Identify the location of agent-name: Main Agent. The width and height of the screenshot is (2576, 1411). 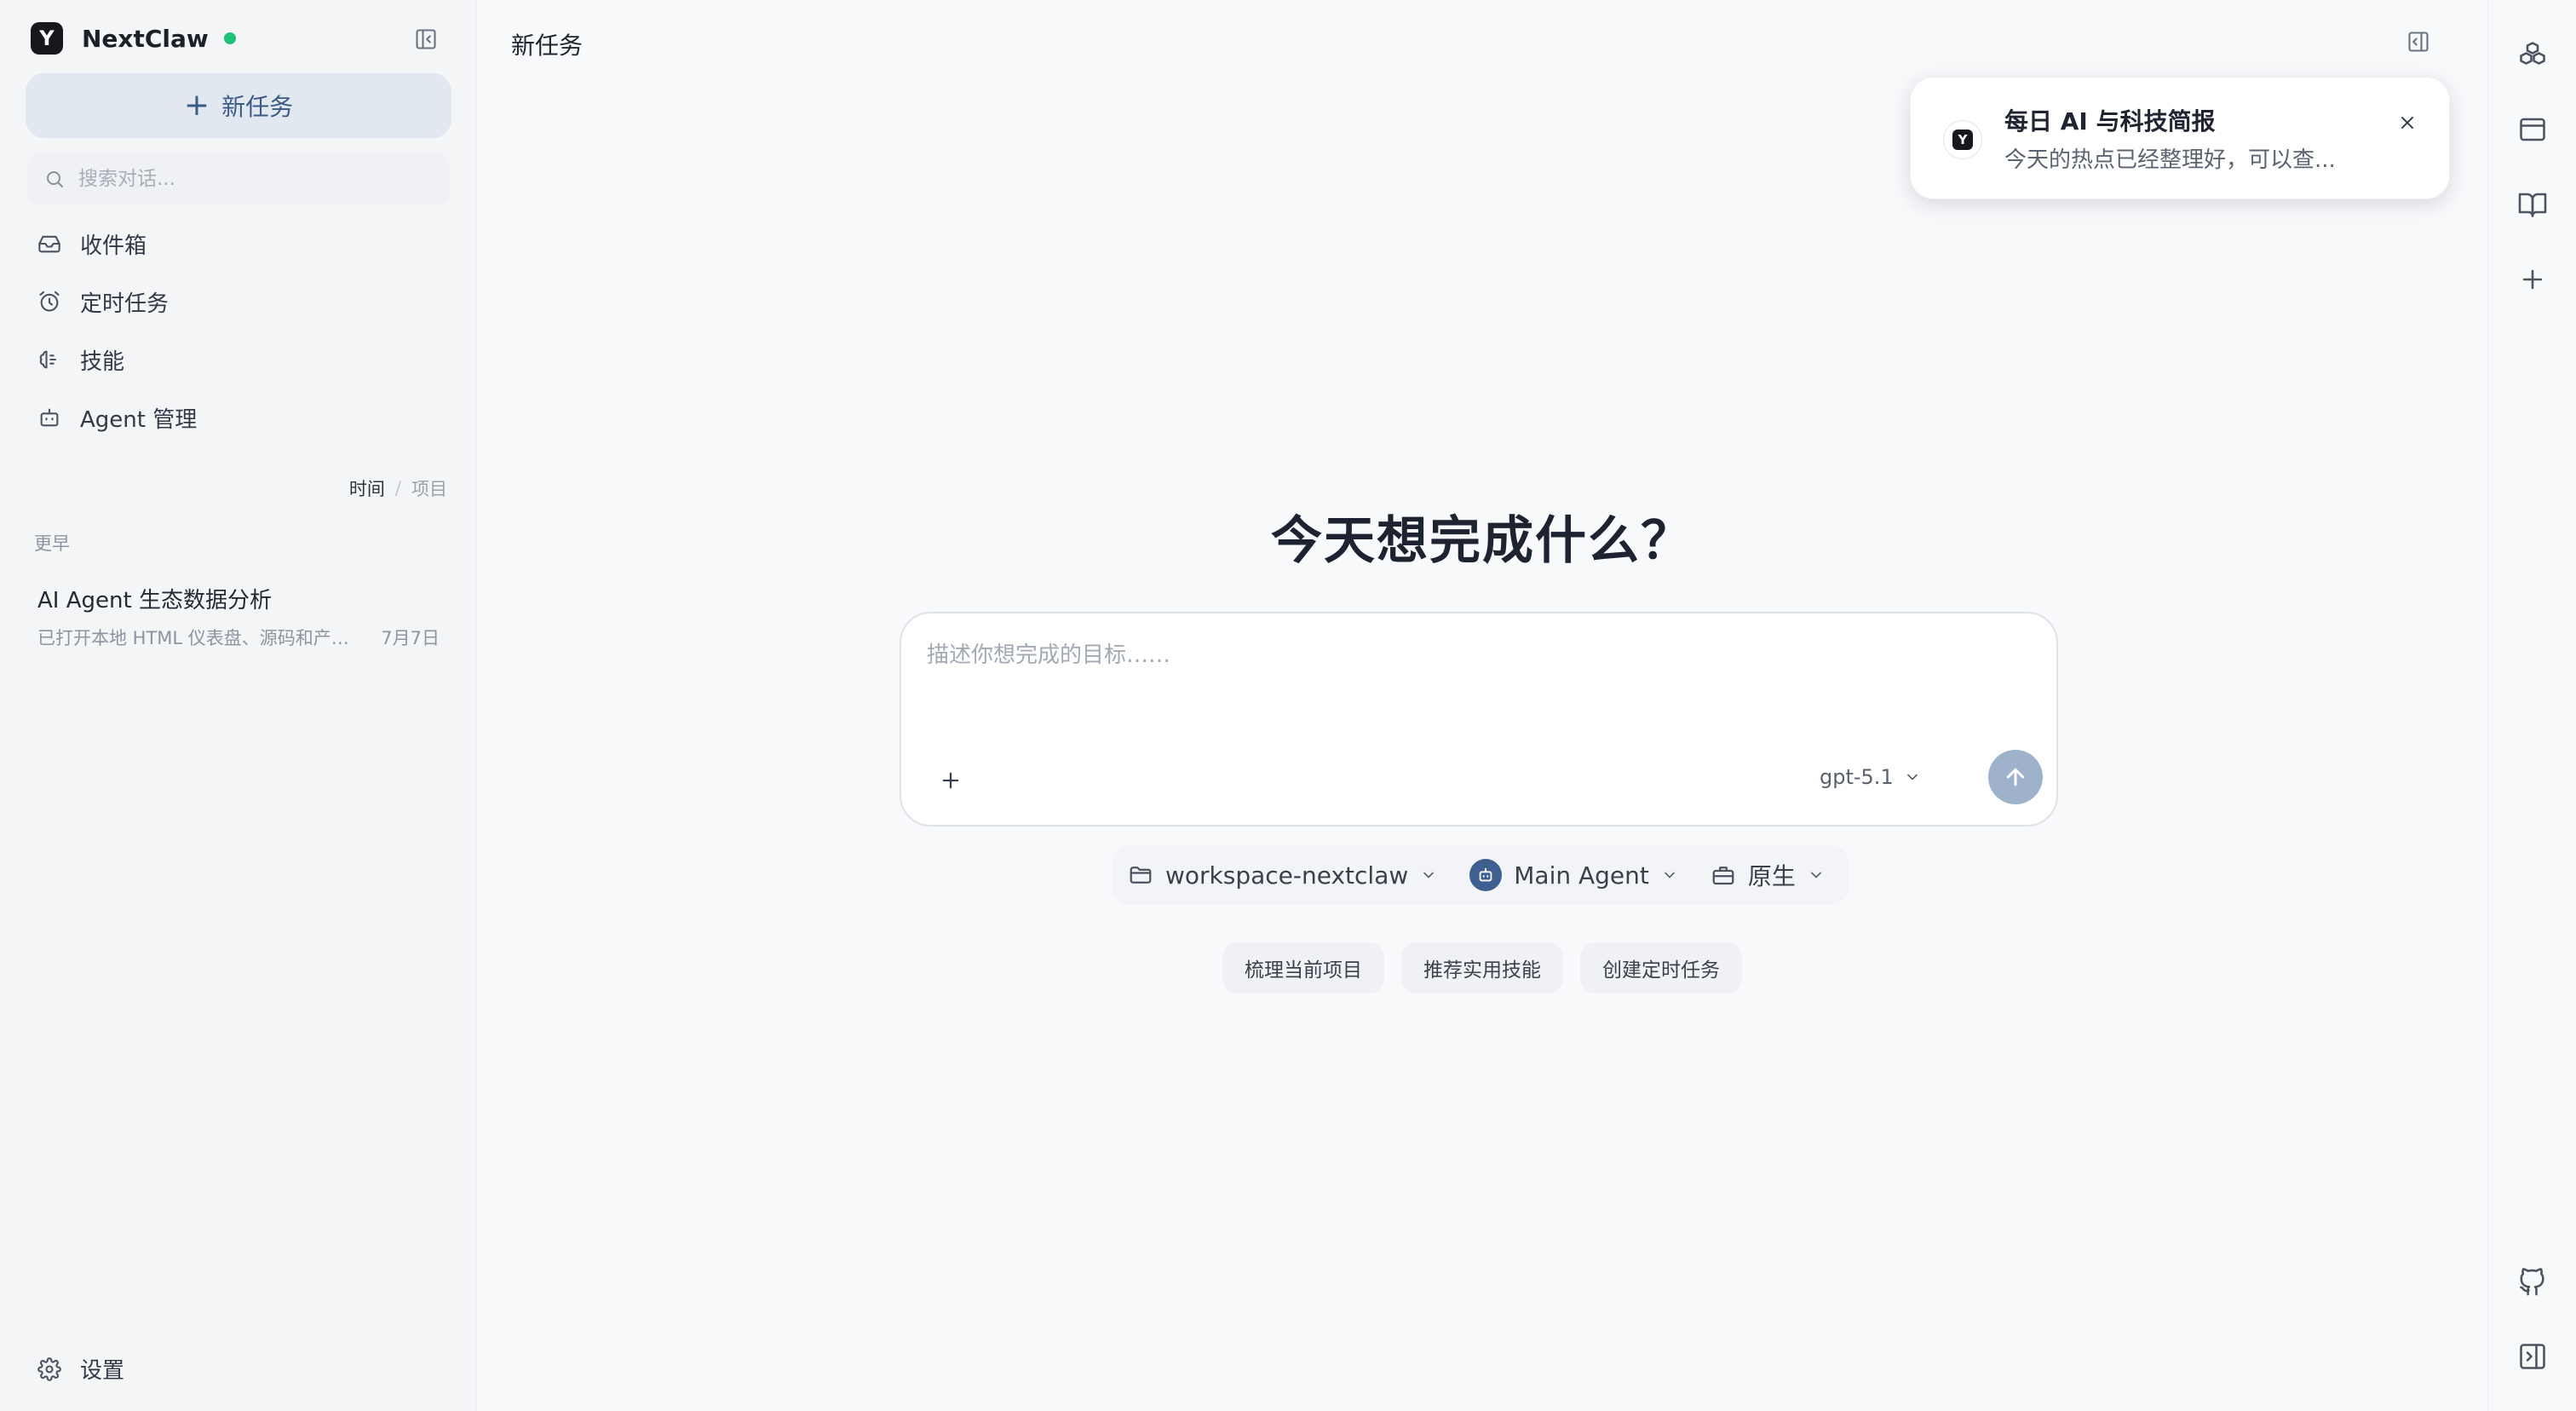
(1582, 875).